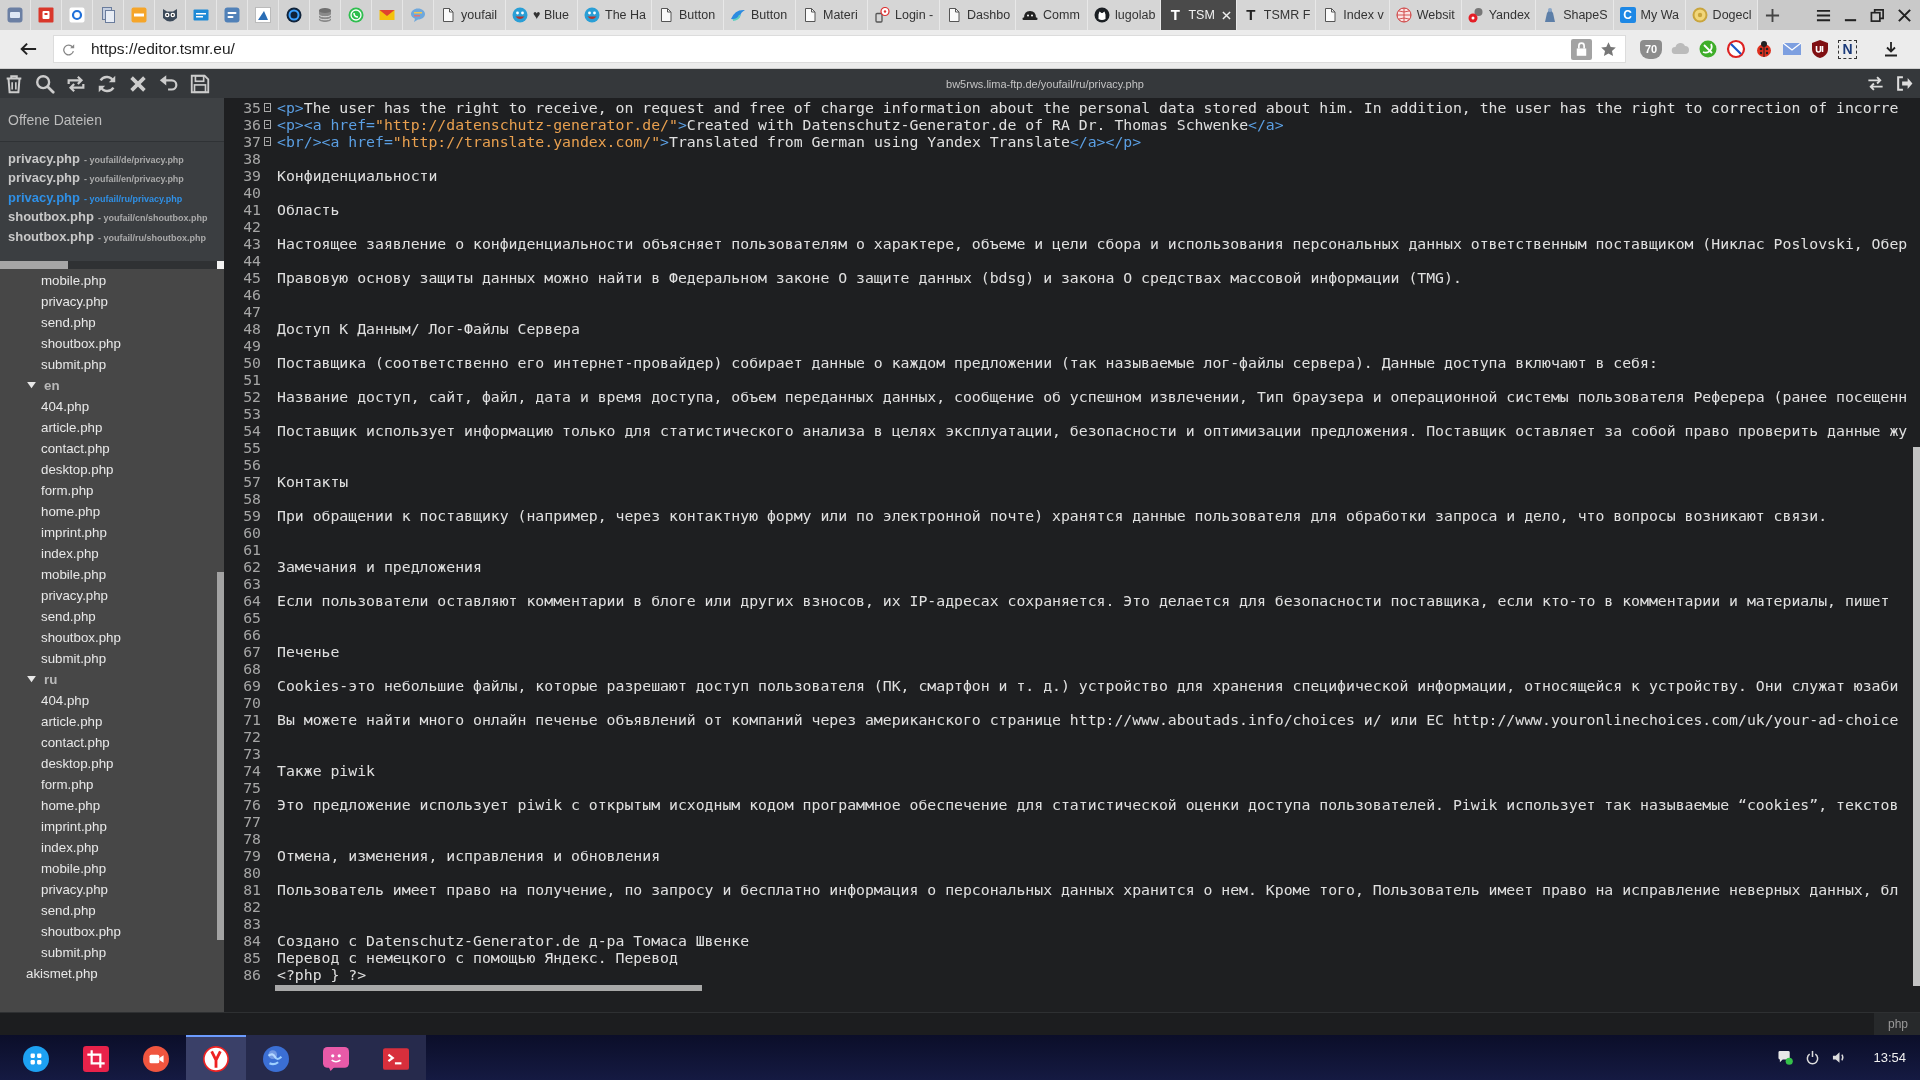 The image size is (1920, 1080). I want to click on open-file-item: shoutbox.php - youfail/ru/shoutbox.php, so click(107, 238).